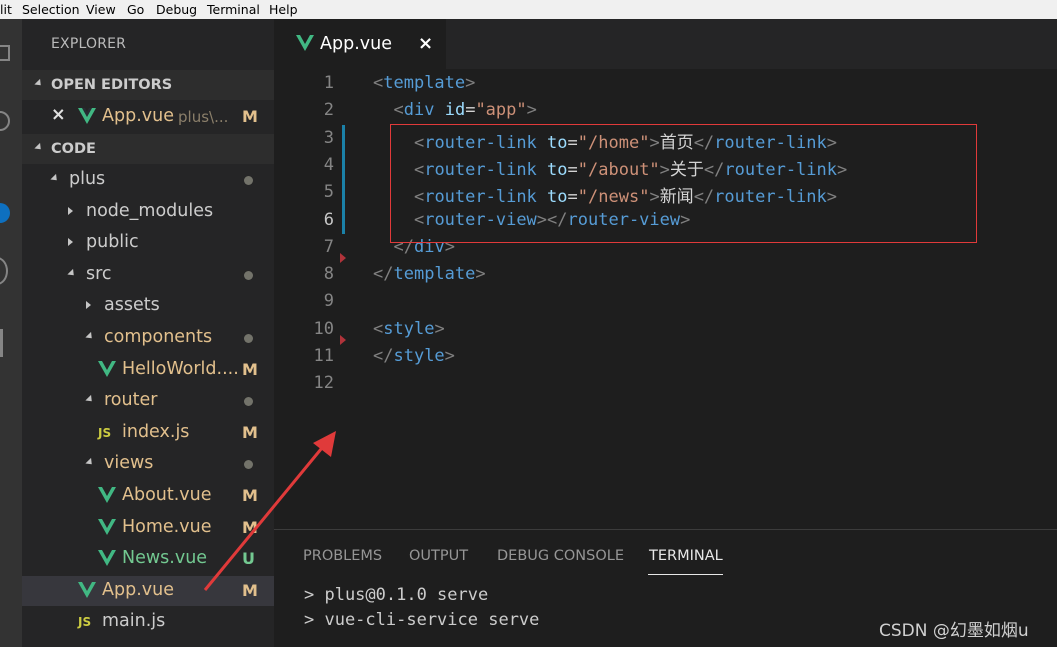  What do you see at coordinates (135, 9) in the screenshot?
I see `menu-go: Go` at bounding box center [135, 9].